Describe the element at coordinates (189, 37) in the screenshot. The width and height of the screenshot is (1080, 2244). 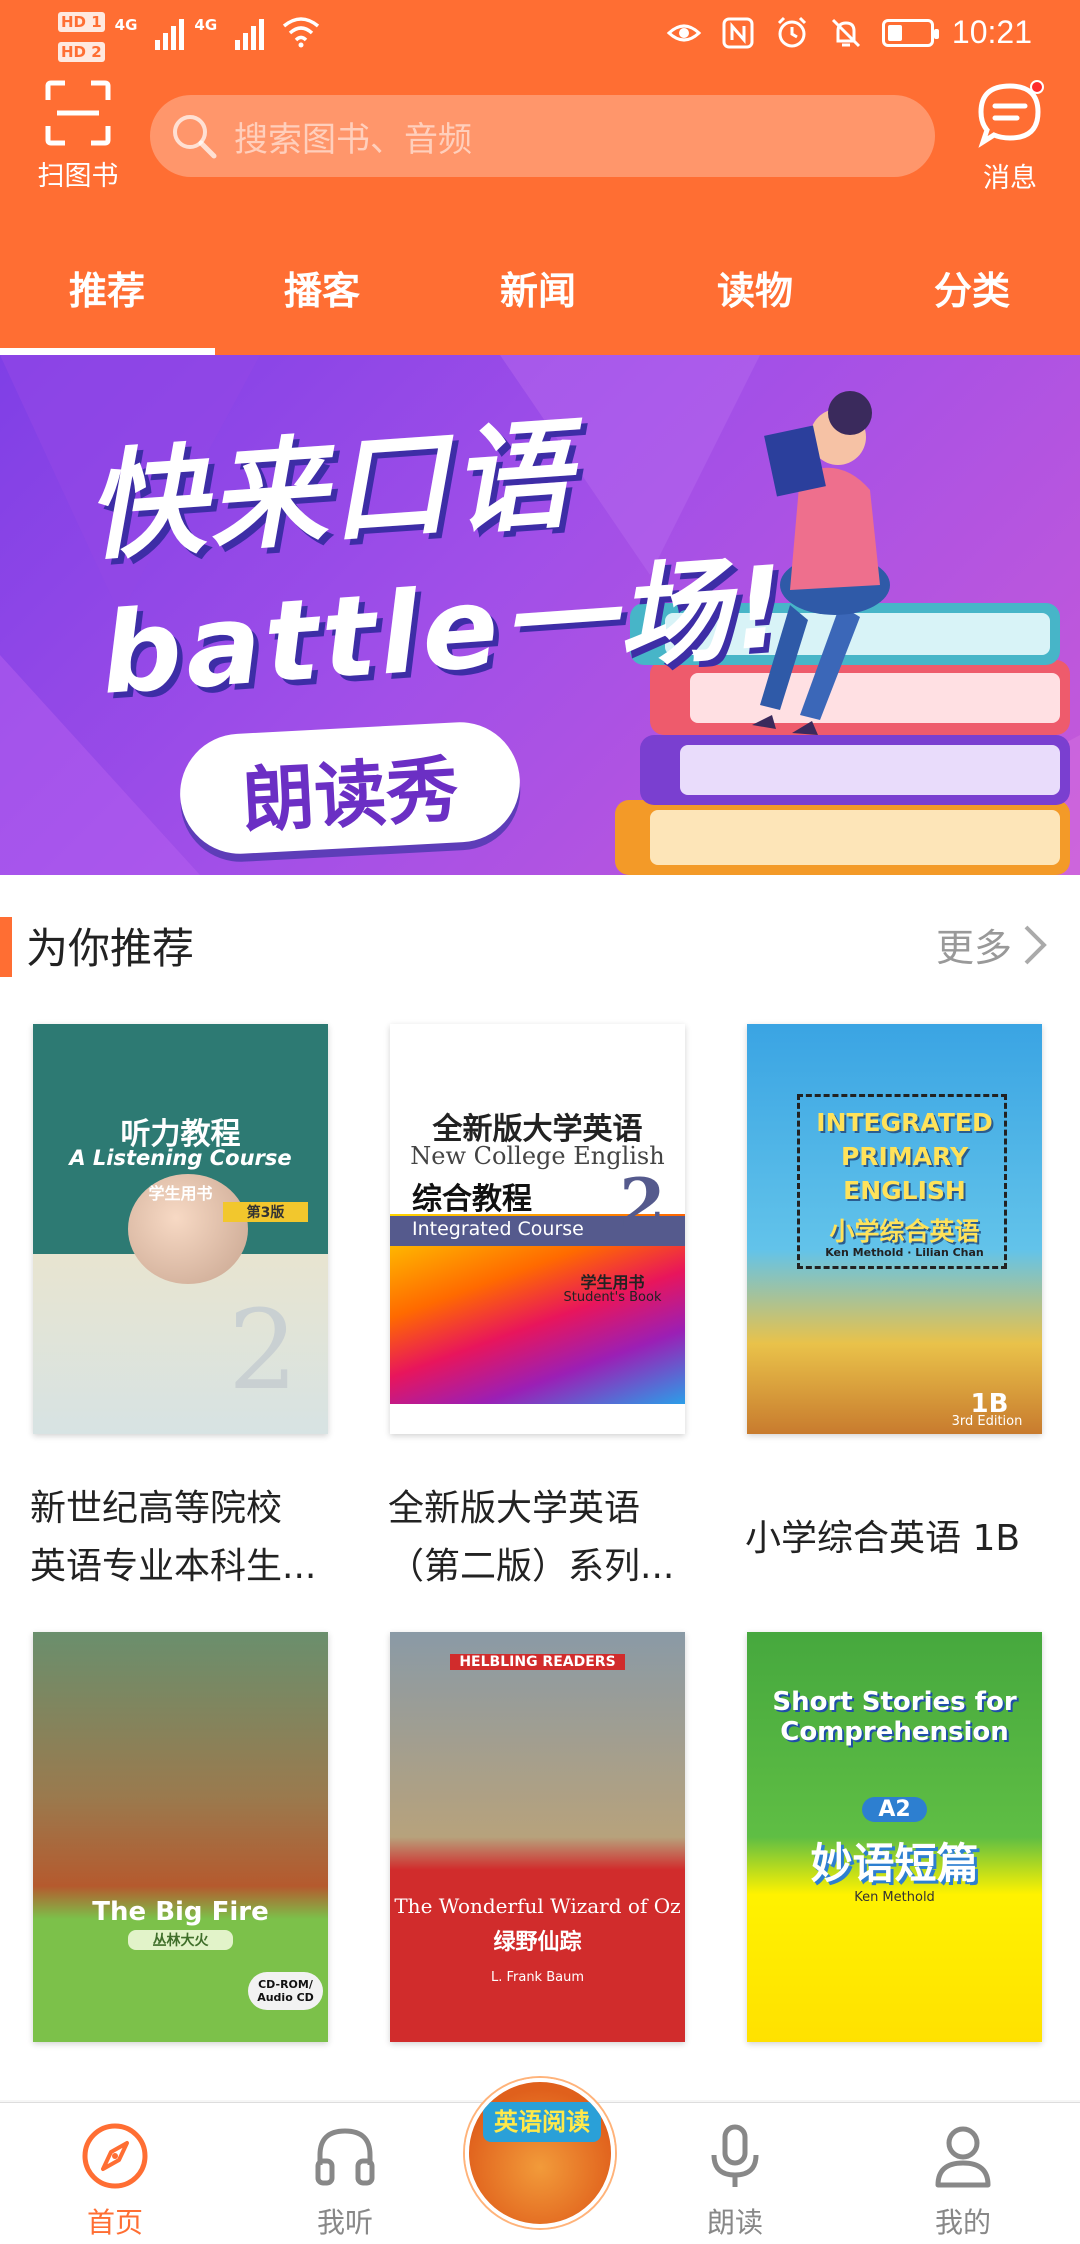
I see `status-left: HD 1 HD 2 4G 4G` at that location.